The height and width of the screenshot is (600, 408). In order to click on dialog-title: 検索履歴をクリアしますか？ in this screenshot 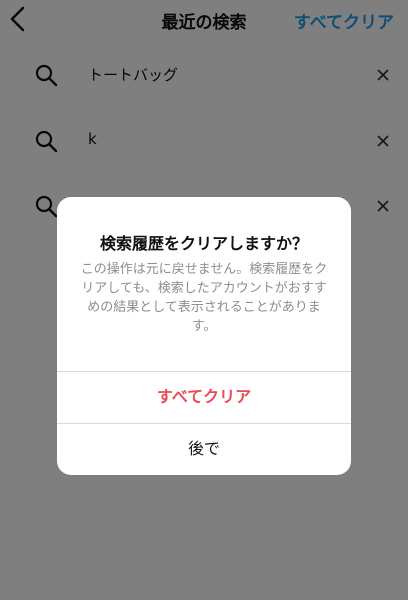, I will do `click(203, 243)`.